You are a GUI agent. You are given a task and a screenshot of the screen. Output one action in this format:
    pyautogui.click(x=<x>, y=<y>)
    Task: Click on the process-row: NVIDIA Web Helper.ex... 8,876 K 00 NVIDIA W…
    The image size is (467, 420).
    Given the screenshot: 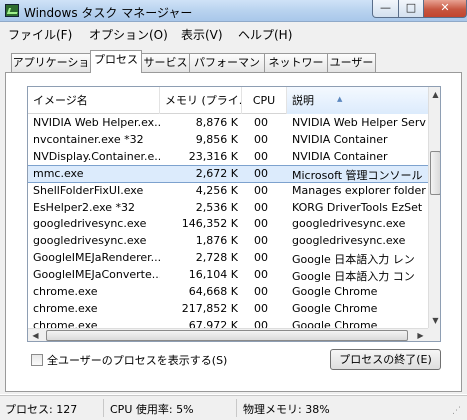 What is the action you would take?
    pyautogui.click(x=228, y=123)
    